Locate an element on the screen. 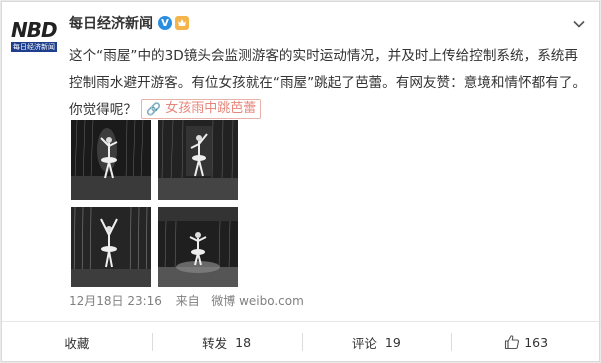  comment-label: 评论 is located at coordinates (364, 343).